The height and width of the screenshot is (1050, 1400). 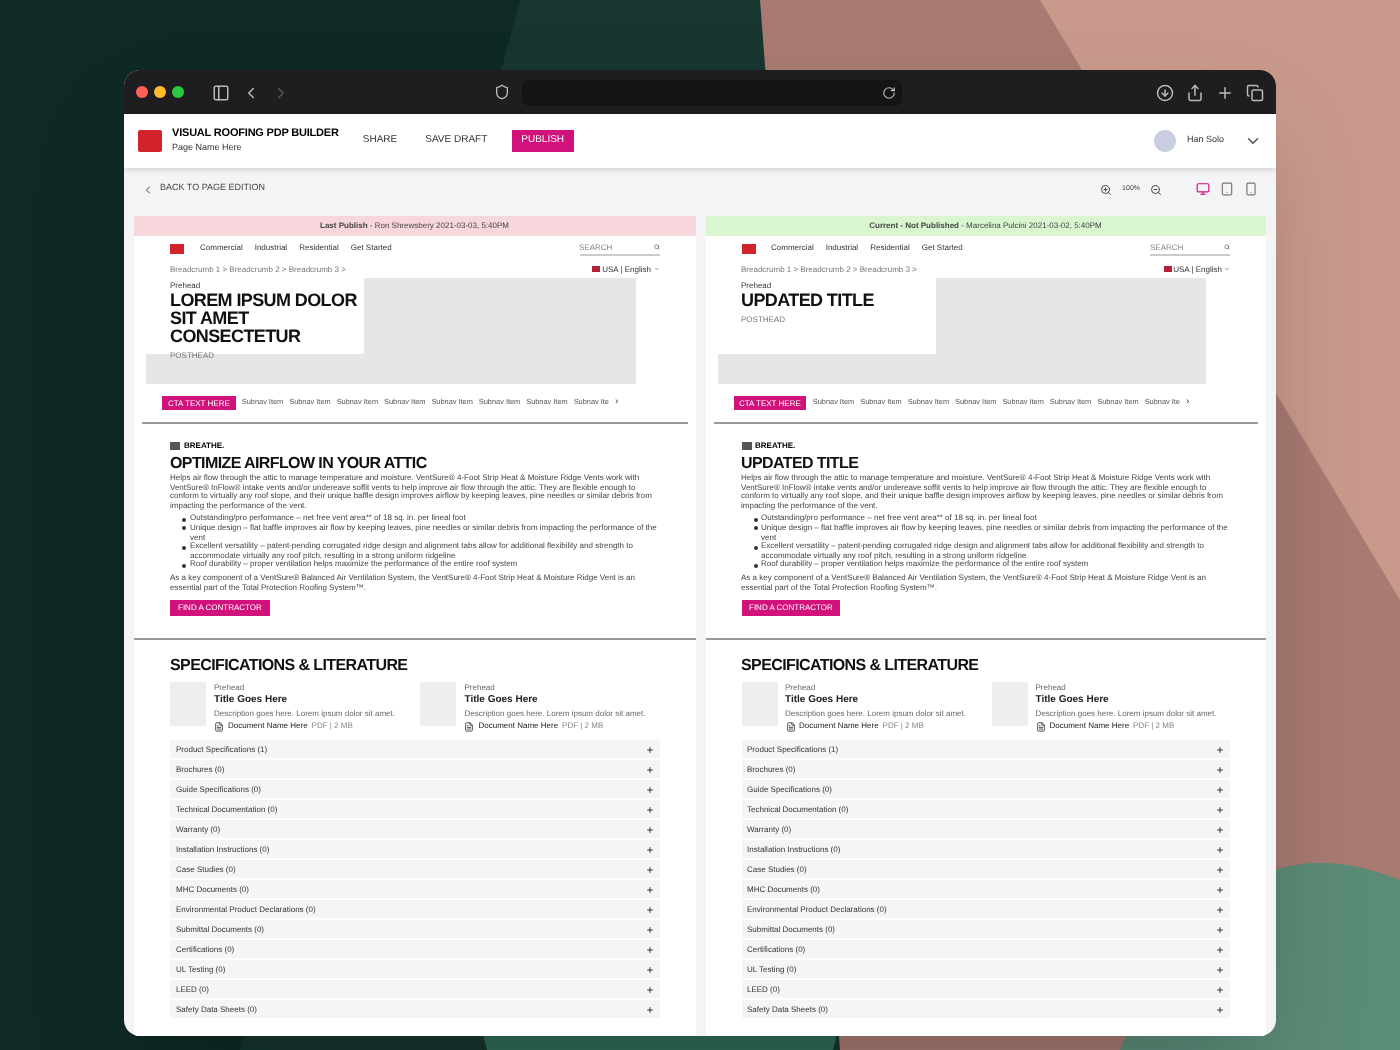 I want to click on new-tab-icon, so click(x=1225, y=92).